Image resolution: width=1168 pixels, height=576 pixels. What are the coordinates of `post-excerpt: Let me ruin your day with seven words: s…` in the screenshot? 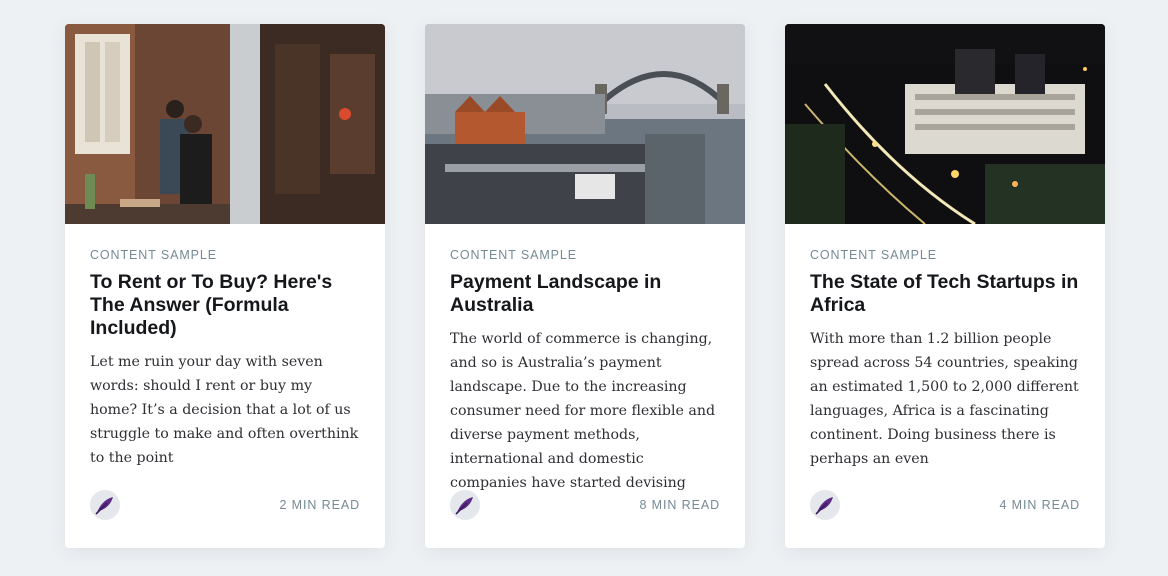 It's located at (224, 410).